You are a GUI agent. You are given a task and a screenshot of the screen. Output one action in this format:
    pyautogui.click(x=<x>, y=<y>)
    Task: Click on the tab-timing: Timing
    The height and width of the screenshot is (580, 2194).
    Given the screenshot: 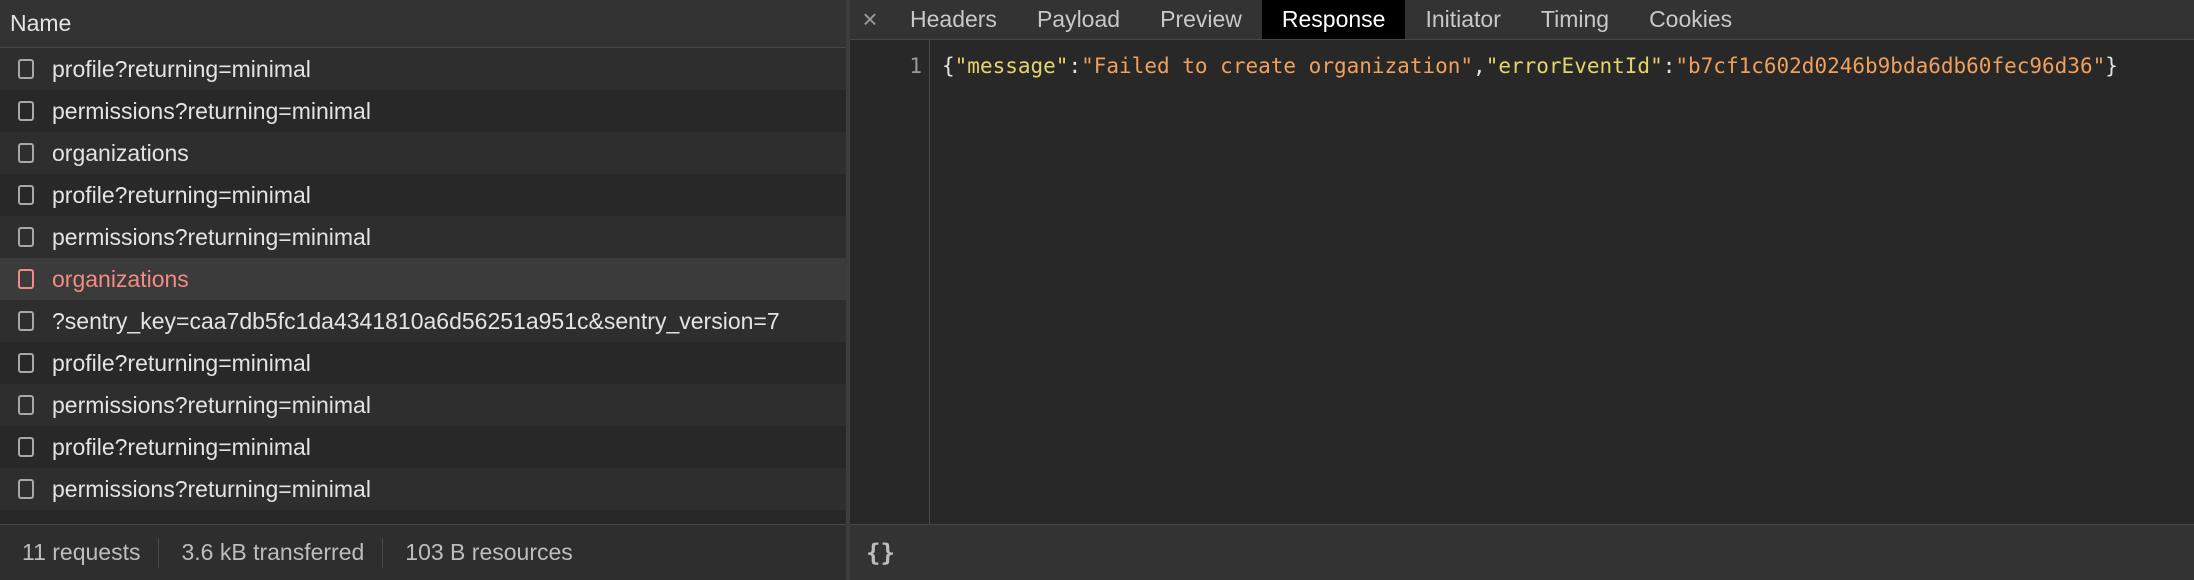 What is the action you would take?
    pyautogui.click(x=1575, y=19)
    